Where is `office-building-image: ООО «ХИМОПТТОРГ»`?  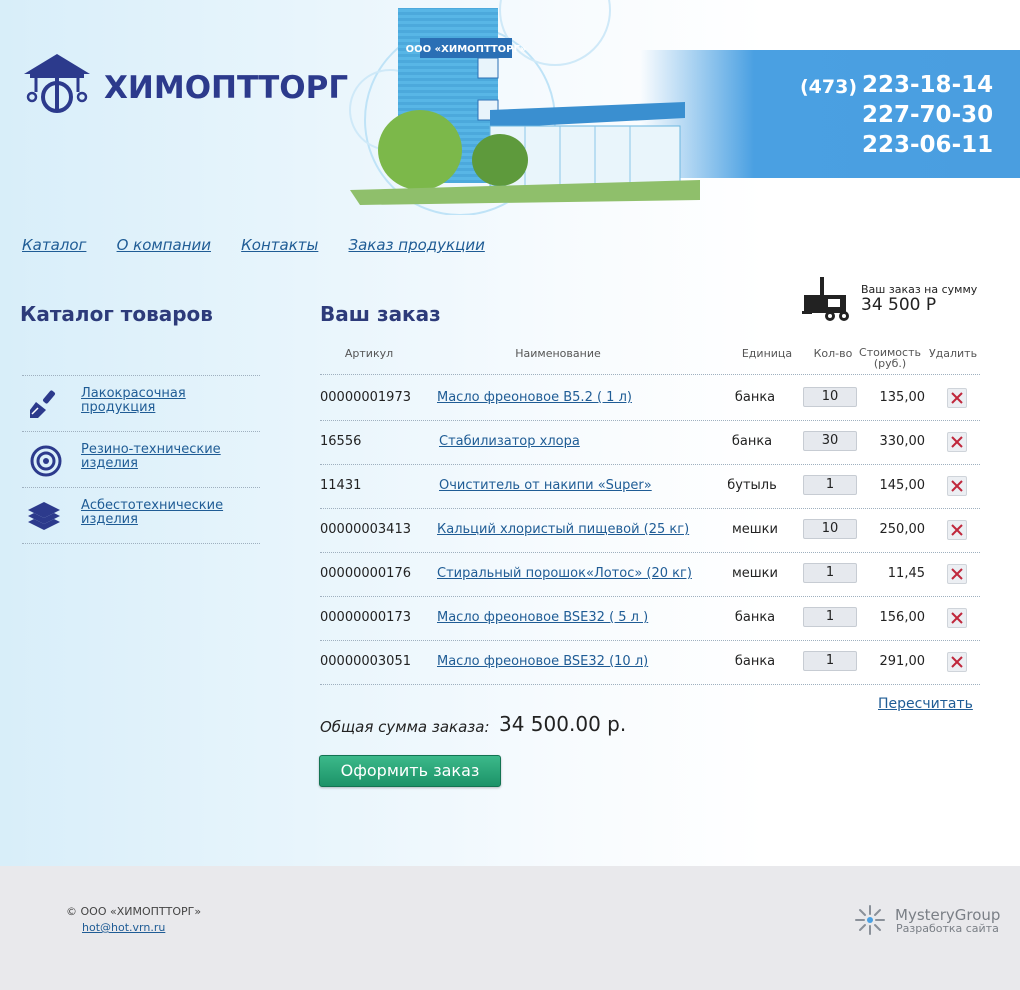 office-building-image: ООО «ХИМОПТТОРГ» is located at coordinates (524, 107).